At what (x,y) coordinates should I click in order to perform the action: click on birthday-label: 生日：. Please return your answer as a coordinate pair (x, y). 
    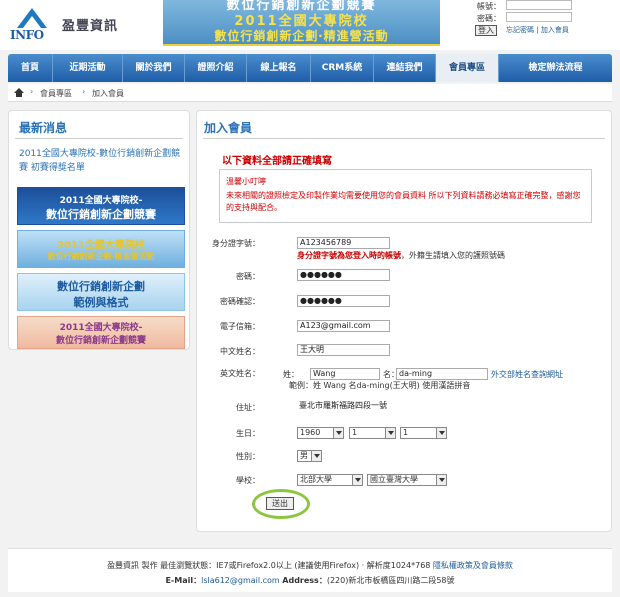
    Looking at the image, I should click on (248, 433).